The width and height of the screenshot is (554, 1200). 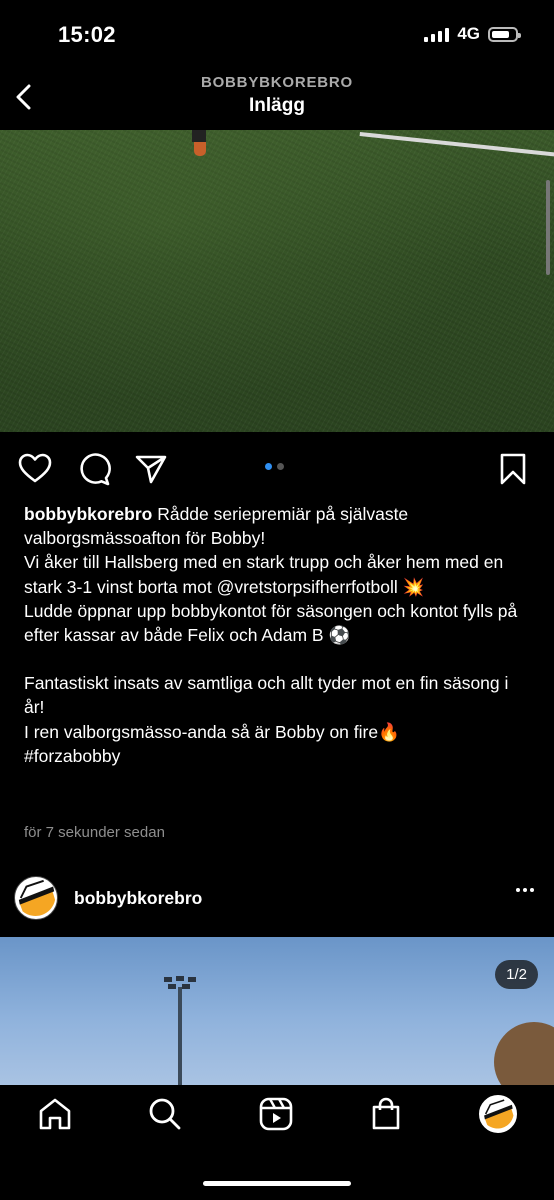 What do you see at coordinates (525, 890) in the screenshot?
I see `more-options-icon` at bounding box center [525, 890].